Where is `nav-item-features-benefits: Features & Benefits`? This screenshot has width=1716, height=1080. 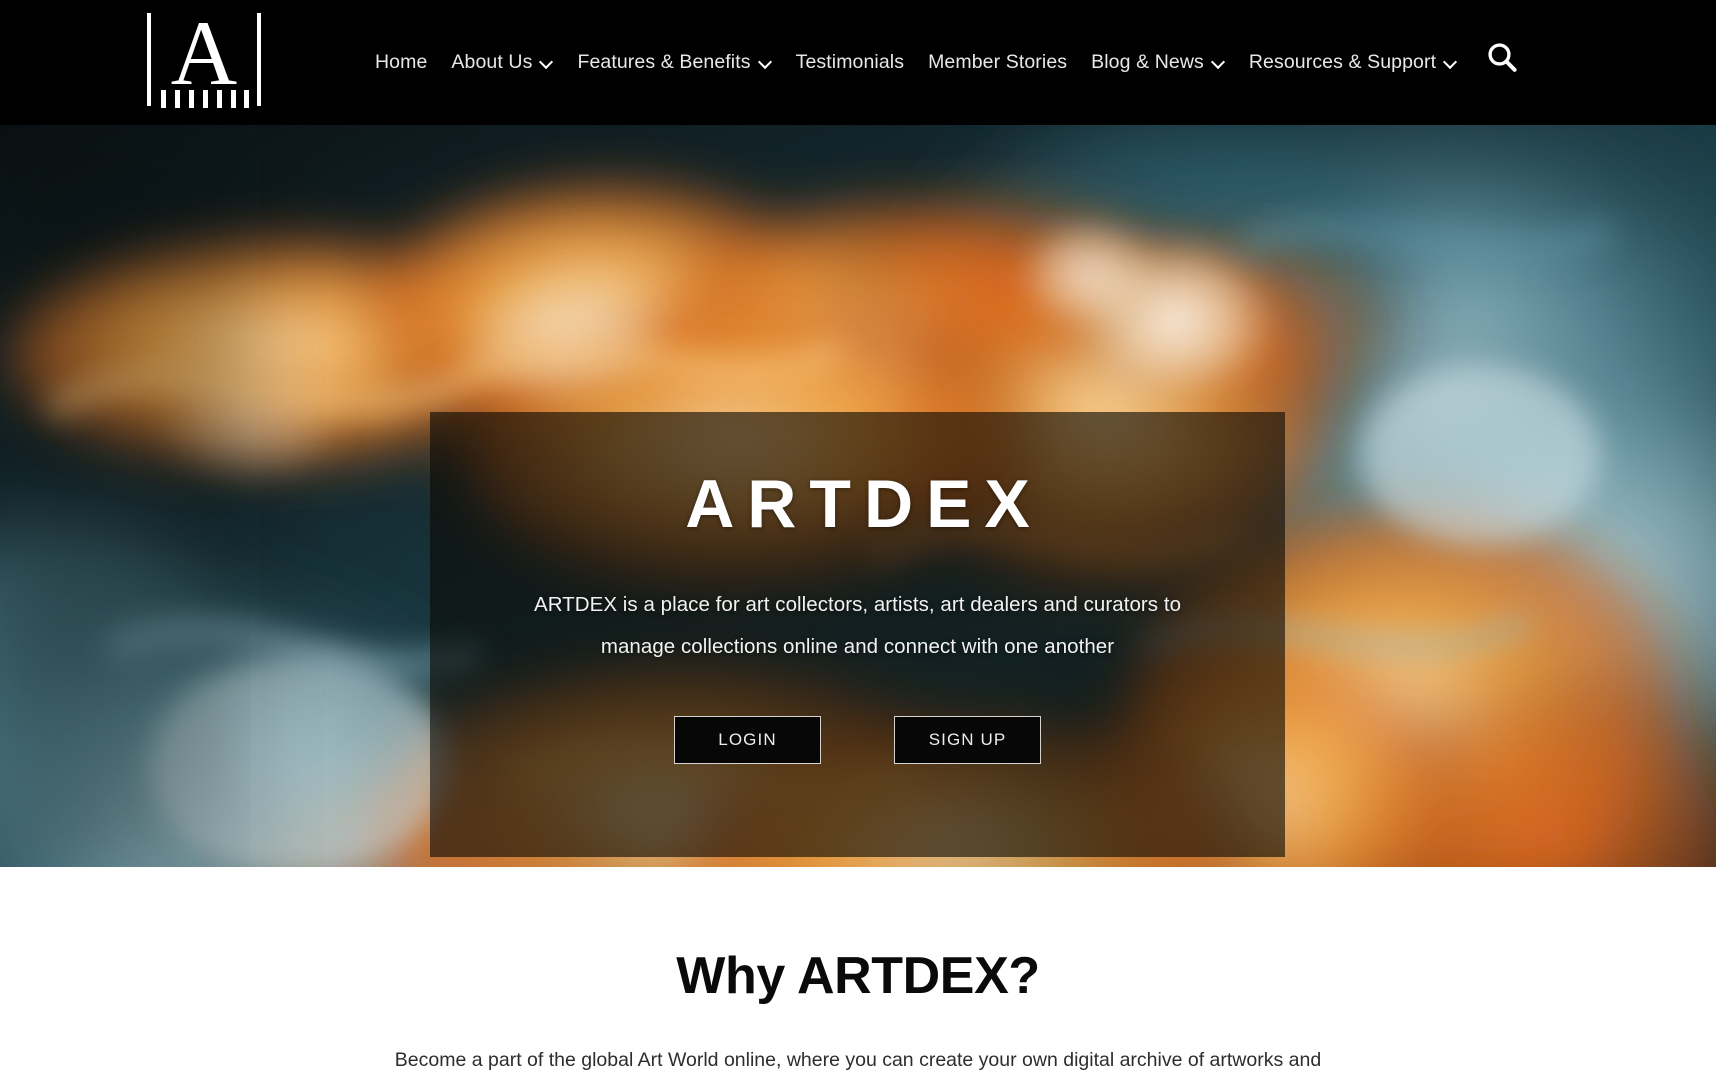
nav-item-features-benefits: Features & Benefits is located at coordinates (674, 61).